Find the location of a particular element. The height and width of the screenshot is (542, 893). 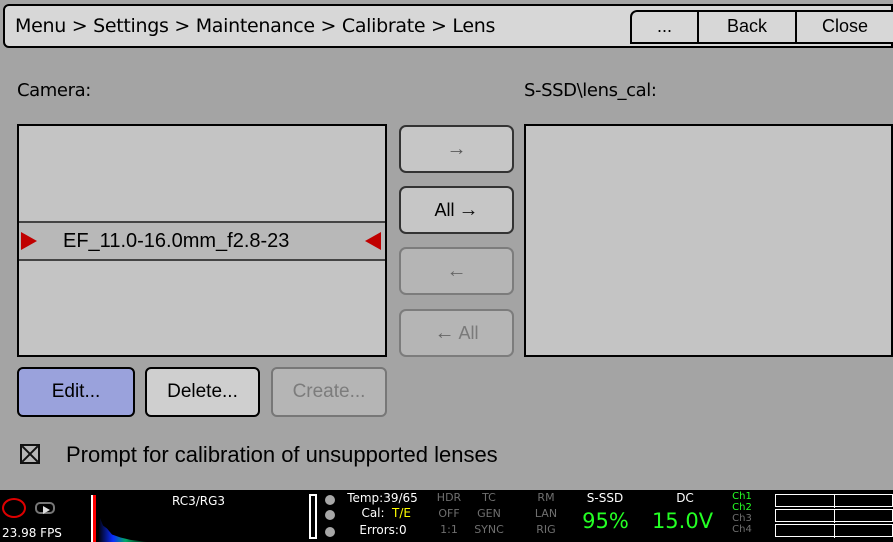

hdr-status: OFF is located at coordinates (449, 513).